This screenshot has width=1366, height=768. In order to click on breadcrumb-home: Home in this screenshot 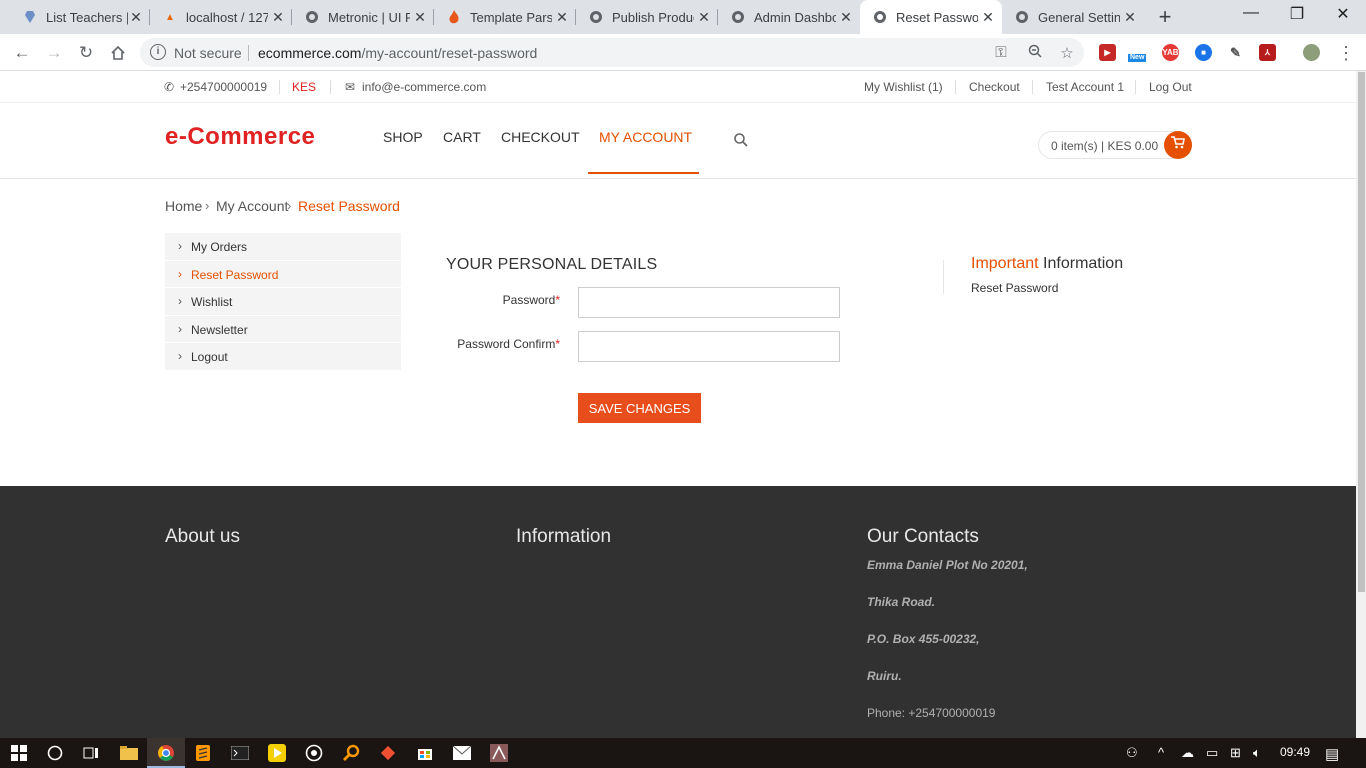, I will do `click(183, 206)`.